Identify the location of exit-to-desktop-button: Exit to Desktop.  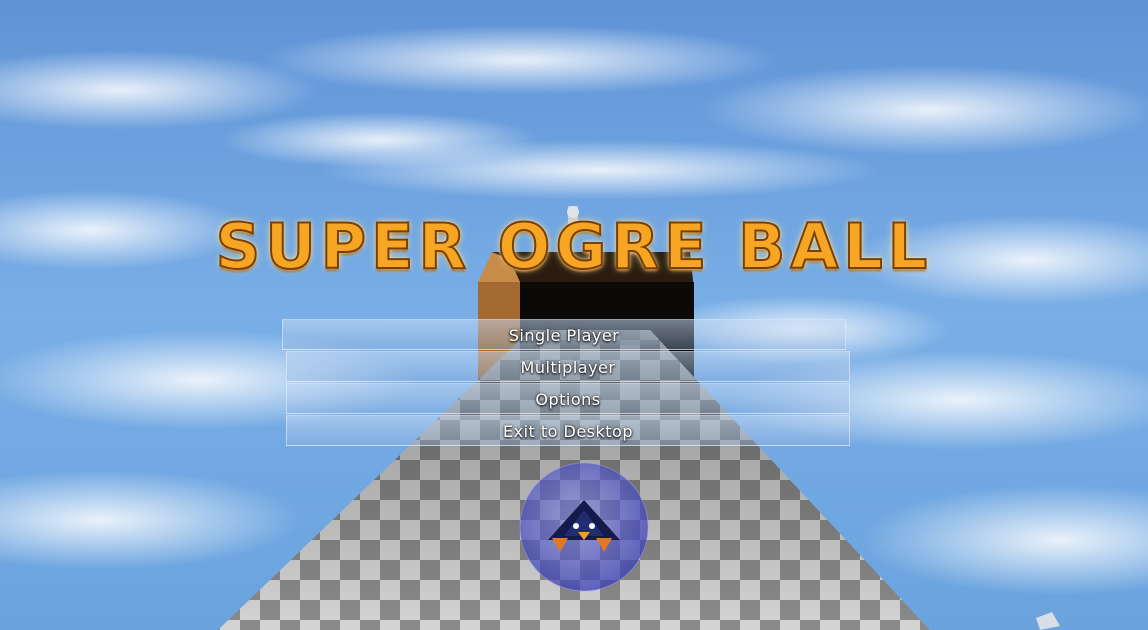
(568, 430).